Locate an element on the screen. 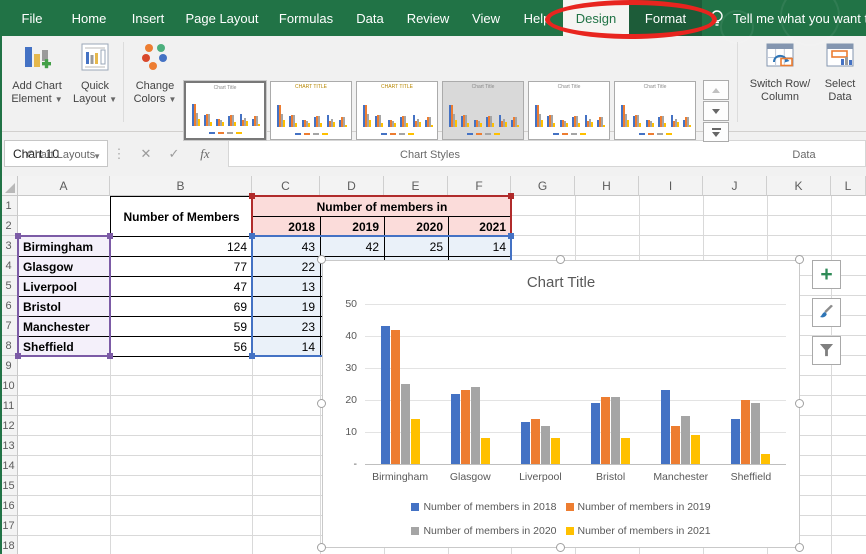  column-header-G: G is located at coordinates (543, 186).